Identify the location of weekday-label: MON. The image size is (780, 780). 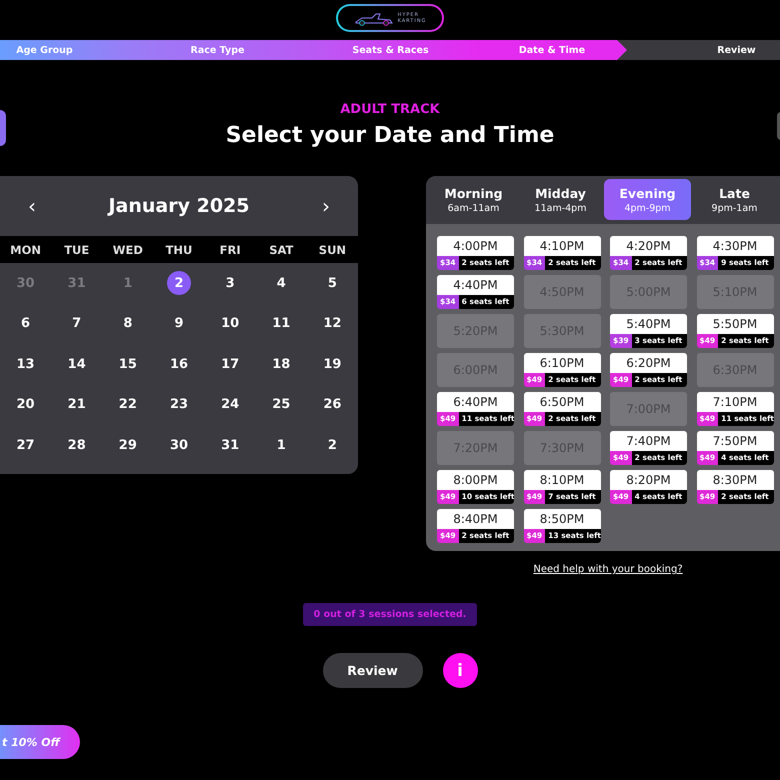
(25, 249).